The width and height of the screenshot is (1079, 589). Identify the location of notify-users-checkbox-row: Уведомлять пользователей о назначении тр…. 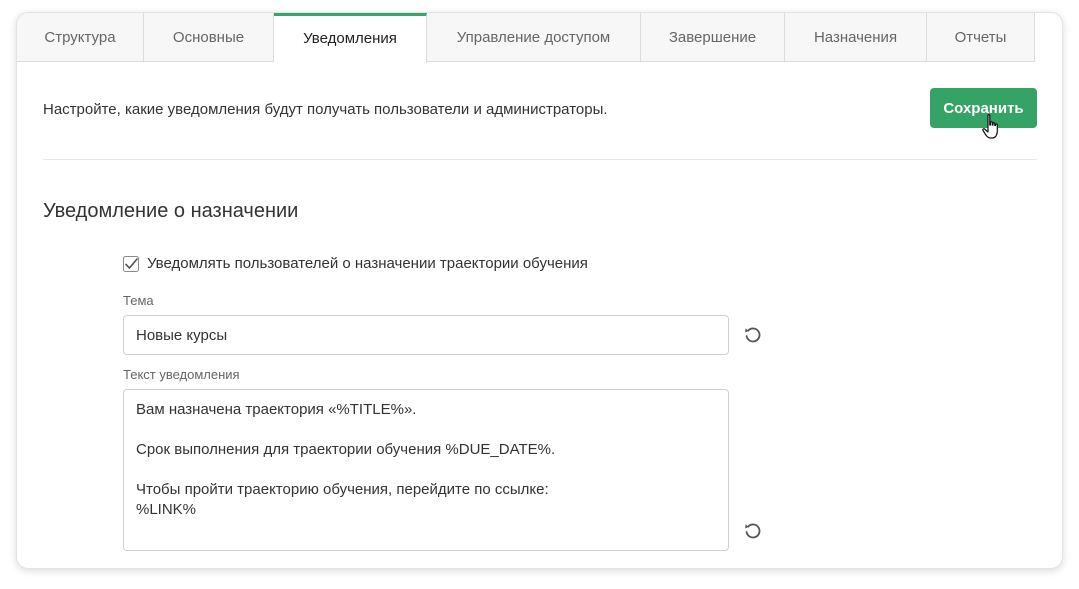
(355, 263).